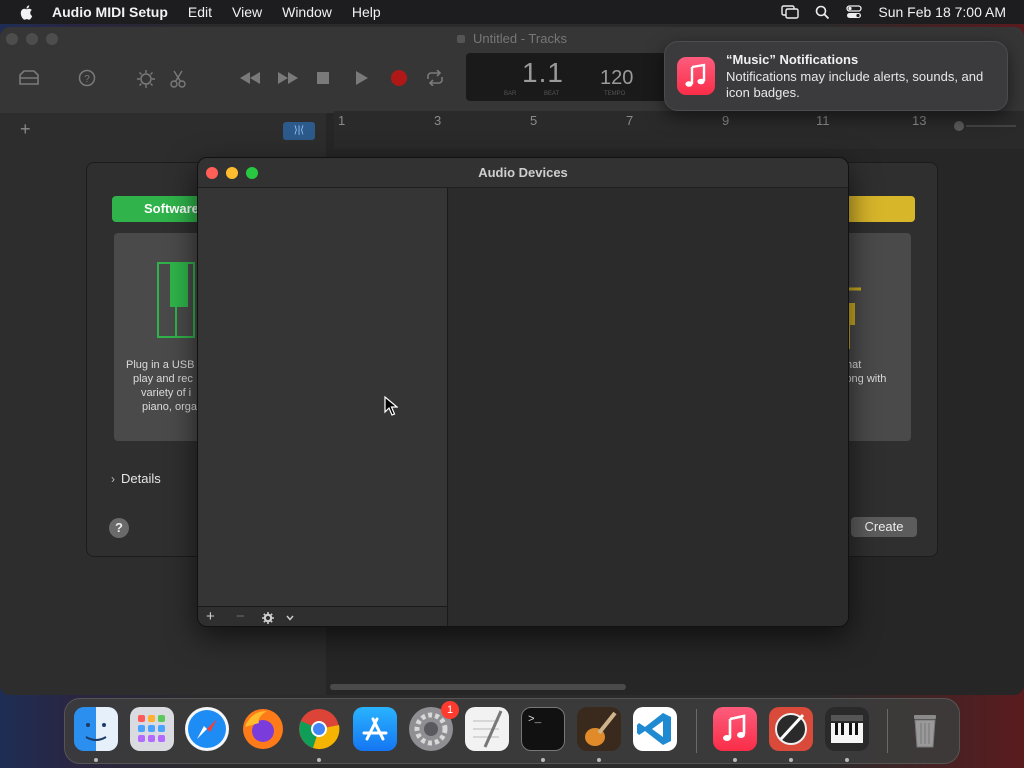 The height and width of the screenshot is (768, 1024). I want to click on card-left-line-3: variety of i, so click(166, 393).